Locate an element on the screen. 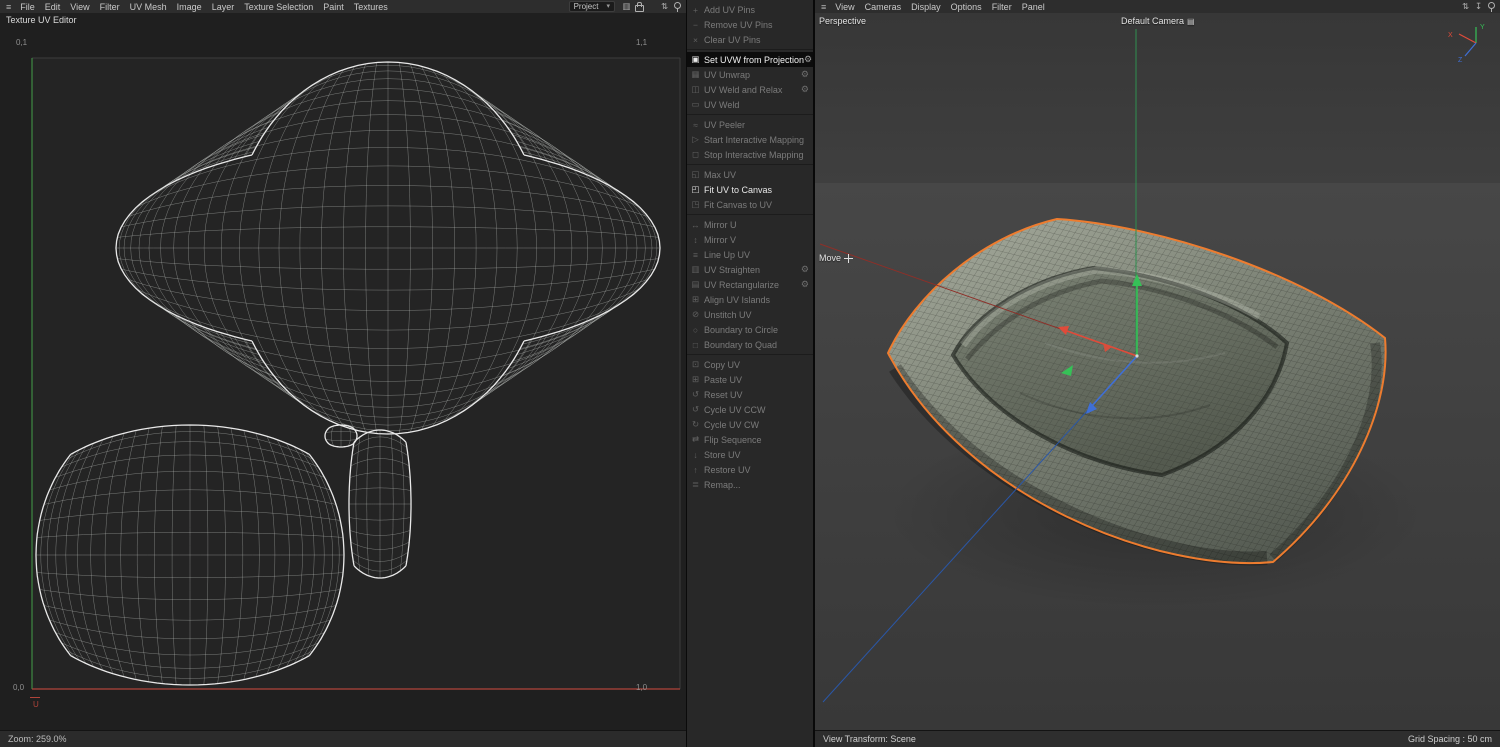 The width and height of the screenshot is (1500, 747). command-cycle-uv-ccw: ↺ Cycle UV CCW is located at coordinates (750, 409).